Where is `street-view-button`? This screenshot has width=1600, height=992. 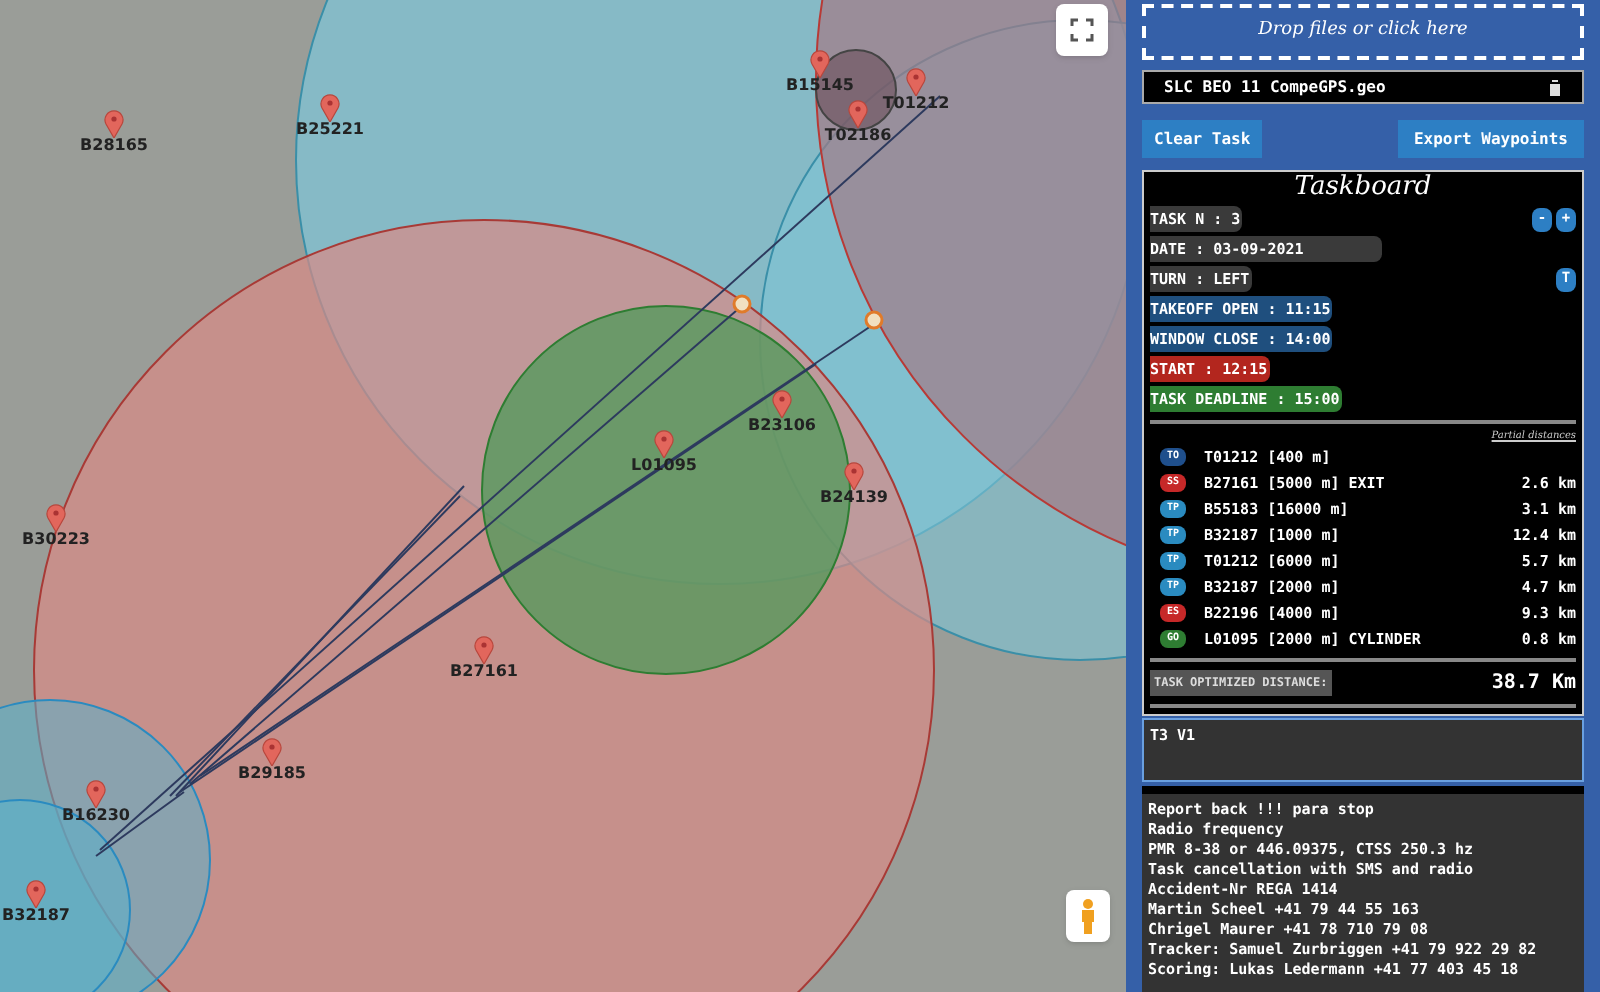
street-view-button is located at coordinates (1088, 916).